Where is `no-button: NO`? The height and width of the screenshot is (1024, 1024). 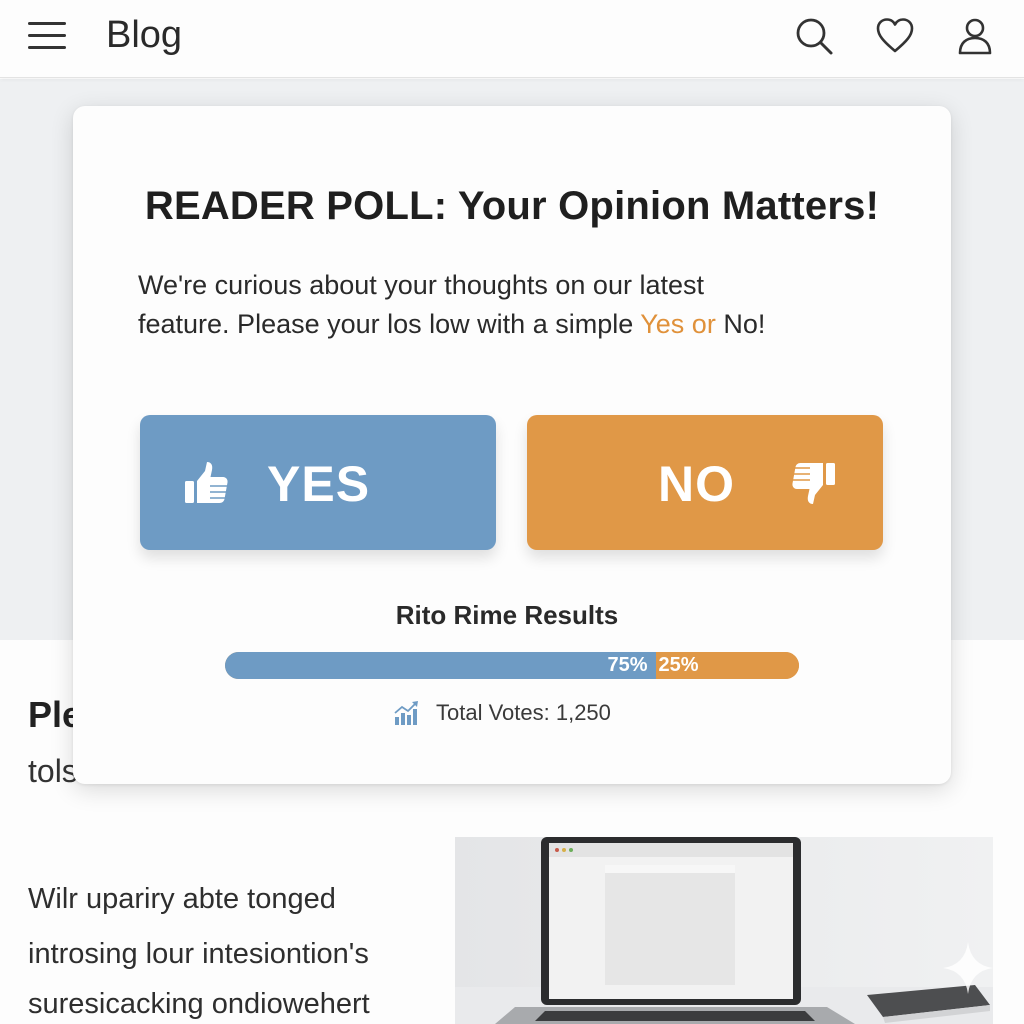 no-button: NO is located at coordinates (705, 482).